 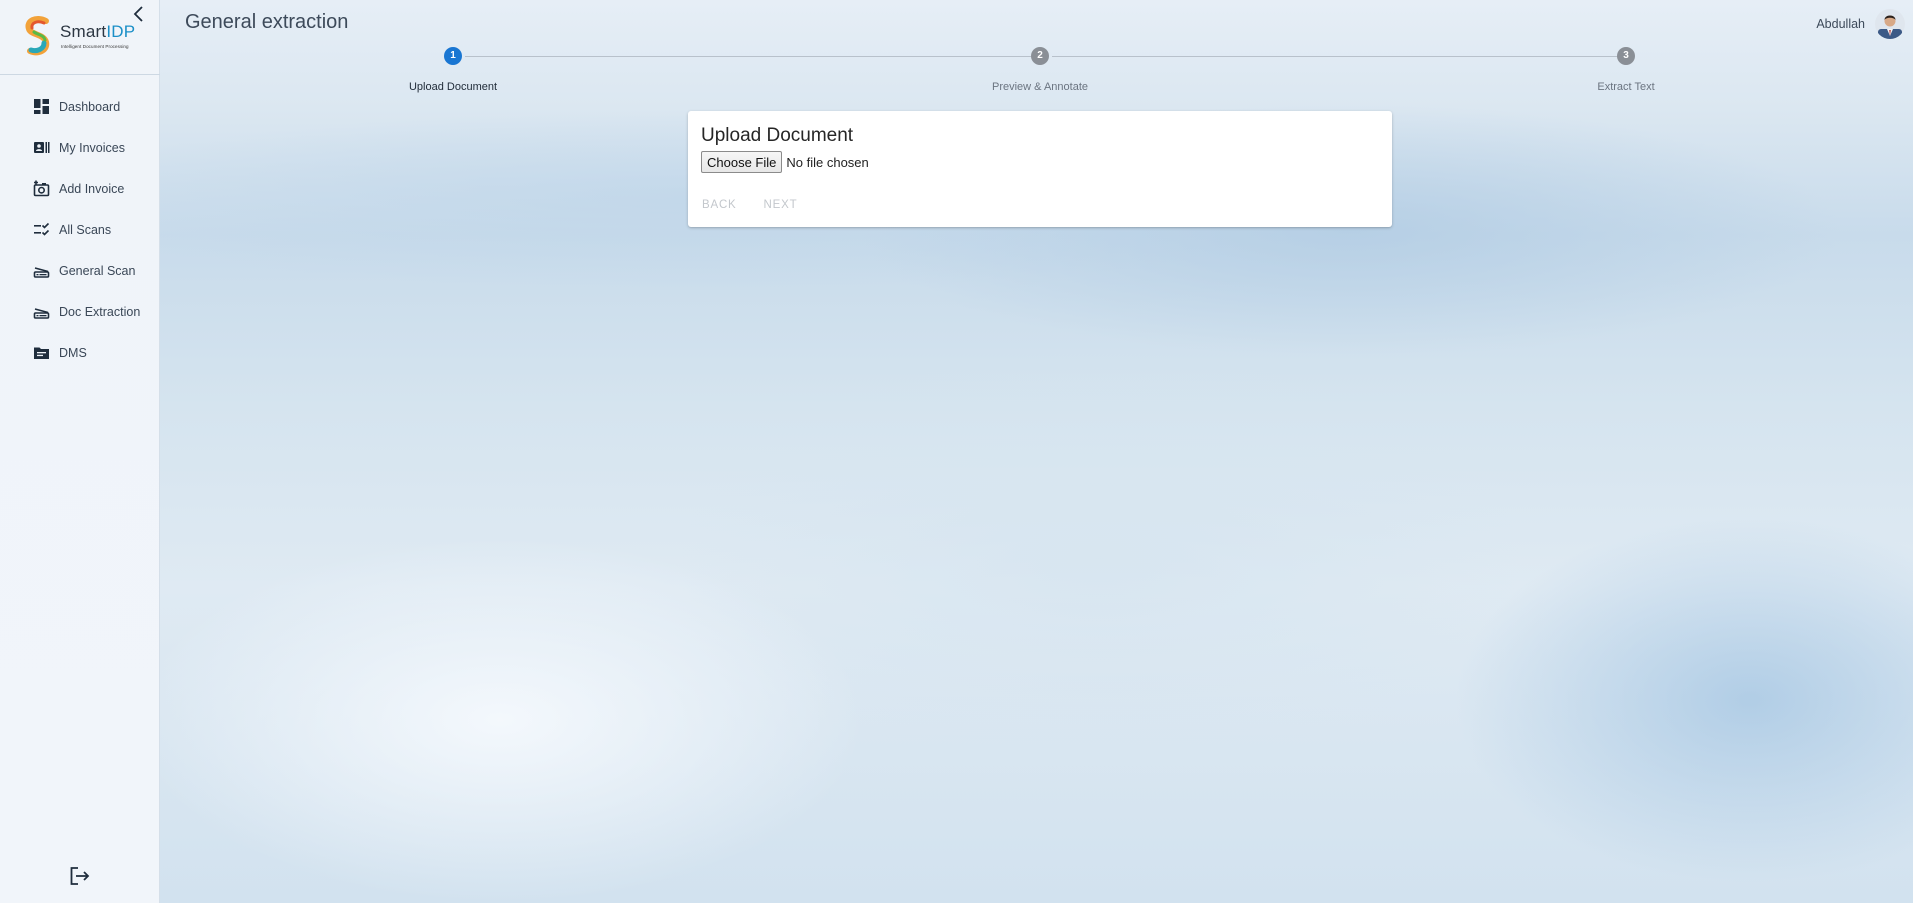 I want to click on sidebar-item-dms: DMS, so click(x=80, y=352).